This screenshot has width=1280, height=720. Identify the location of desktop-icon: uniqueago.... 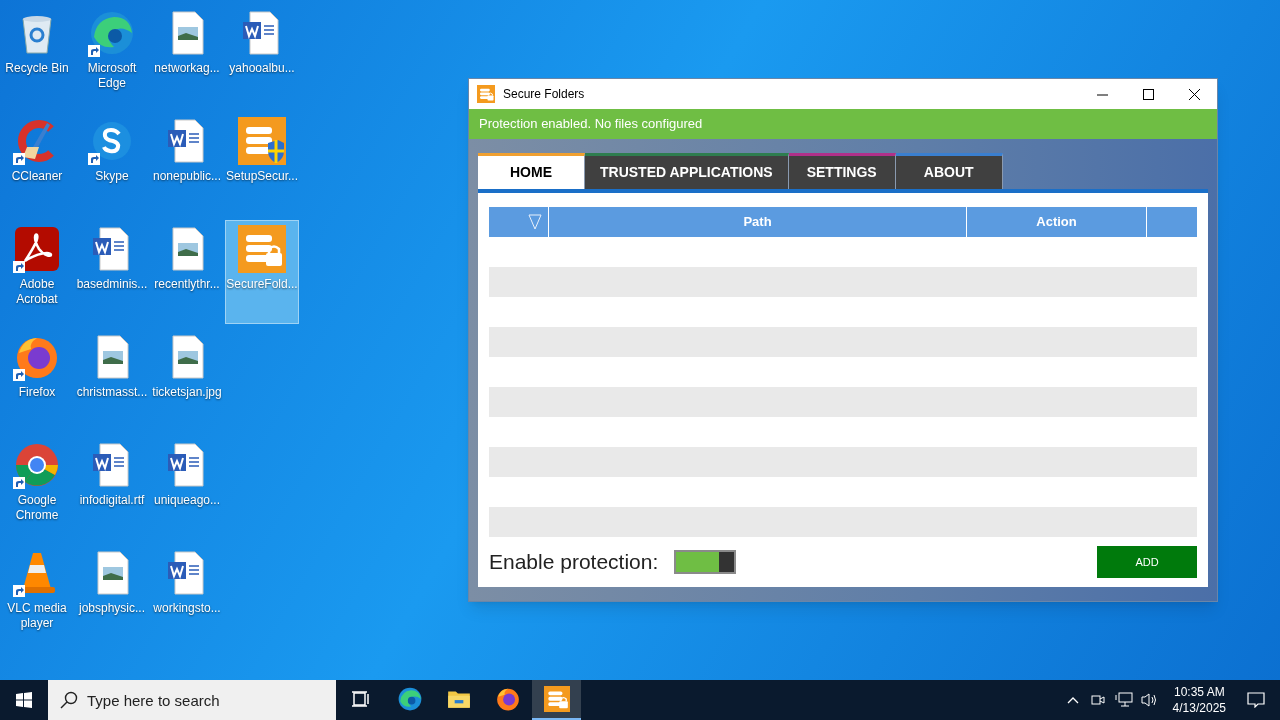
(187, 488).